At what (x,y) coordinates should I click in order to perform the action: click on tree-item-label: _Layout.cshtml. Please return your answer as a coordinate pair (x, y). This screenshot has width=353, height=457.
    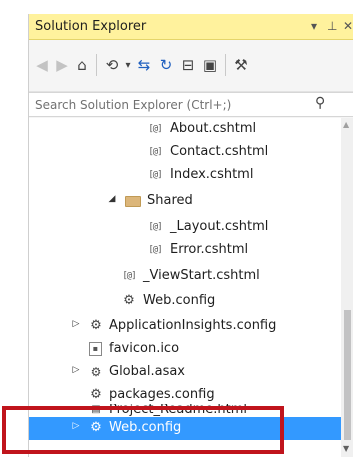
    Looking at the image, I should click on (219, 226).